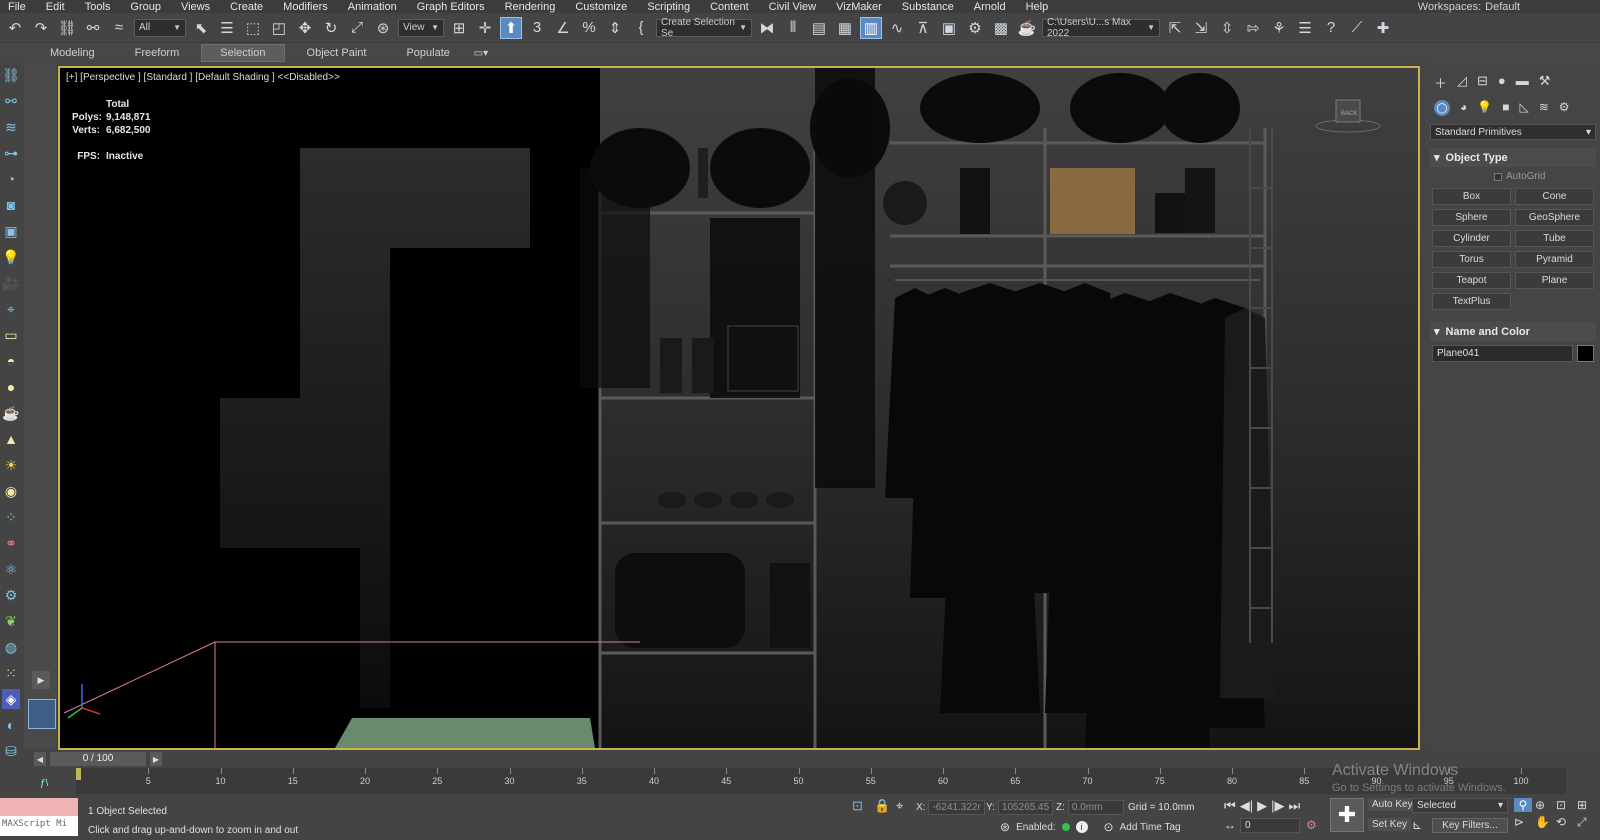  I want to click on name-color-header: ▾ Name and Color, so click(1513, 331).